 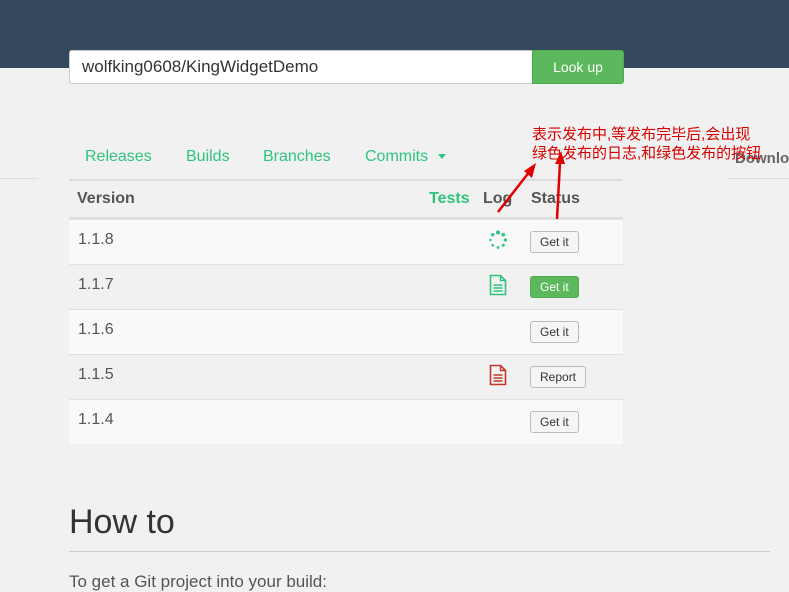 What do you see at coordinates (346, 376) in the screenshot?
I see `table-row: 1.1.5 Report` at bounding box center [346, 376].